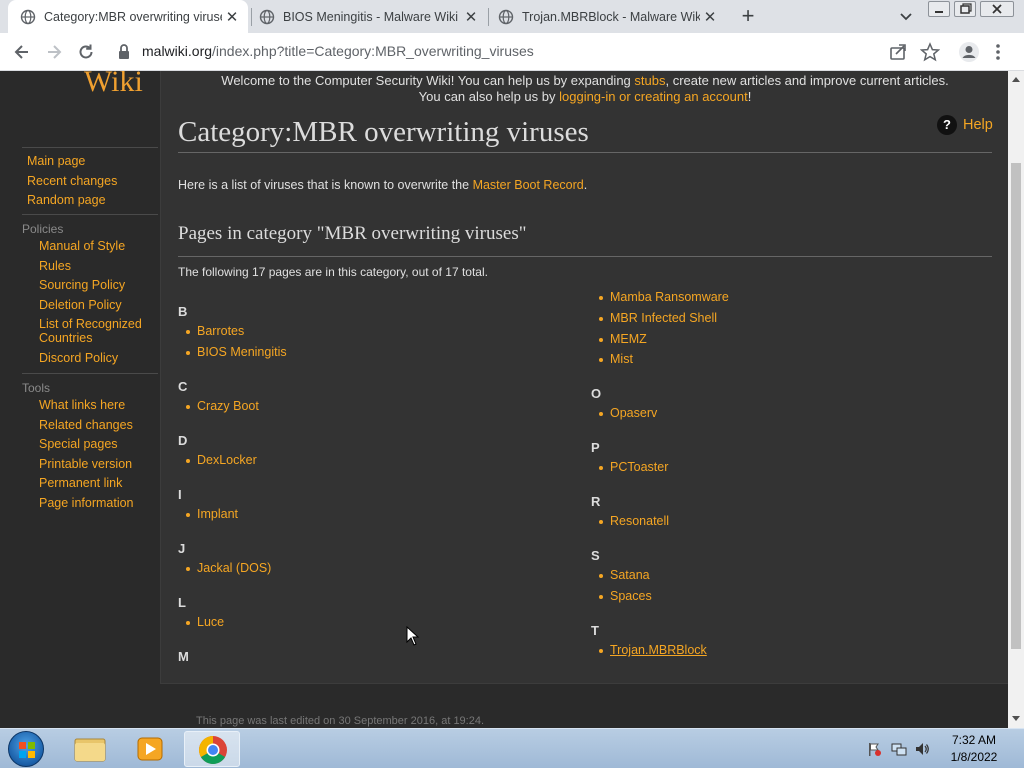  I want to click on help-label: Help, so click(978, 125).